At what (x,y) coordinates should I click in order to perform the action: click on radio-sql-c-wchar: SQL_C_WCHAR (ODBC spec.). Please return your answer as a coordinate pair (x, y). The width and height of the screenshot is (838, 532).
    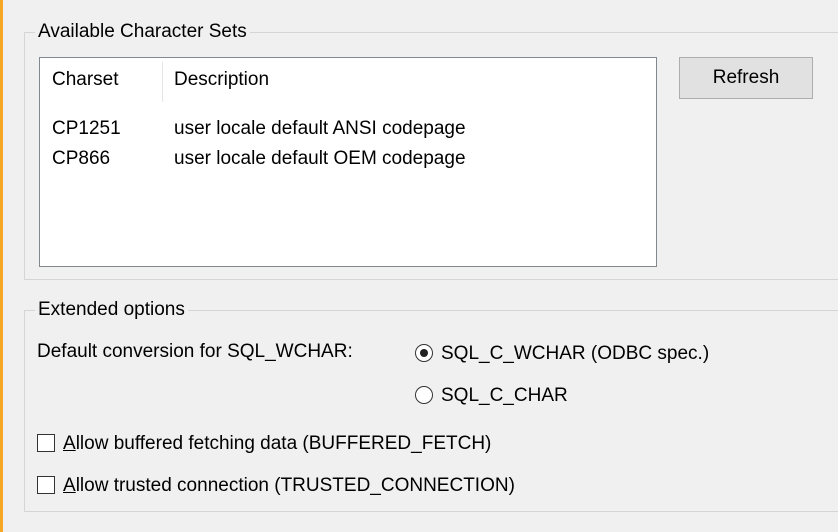
    Looking at the image, I should click on (595, 355).